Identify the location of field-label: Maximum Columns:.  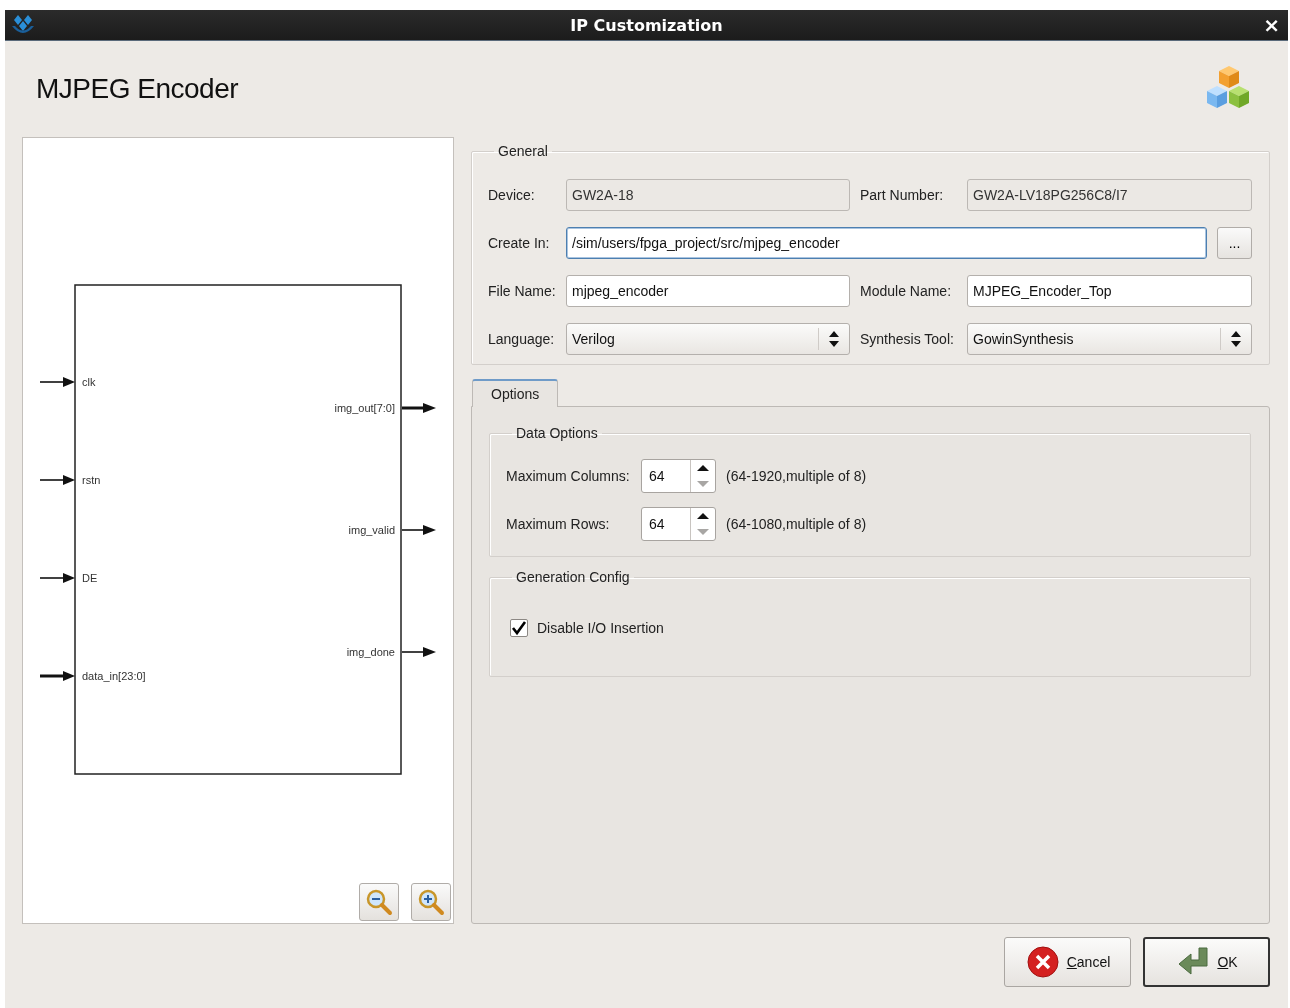
(568, 476).